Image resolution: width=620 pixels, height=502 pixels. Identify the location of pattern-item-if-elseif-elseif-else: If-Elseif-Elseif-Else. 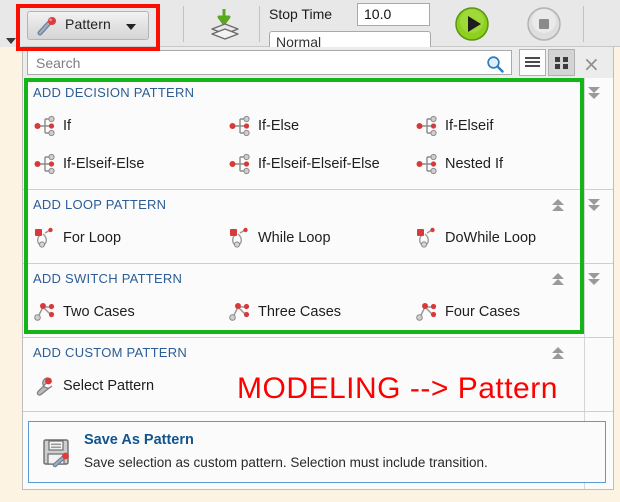
(304, 164).